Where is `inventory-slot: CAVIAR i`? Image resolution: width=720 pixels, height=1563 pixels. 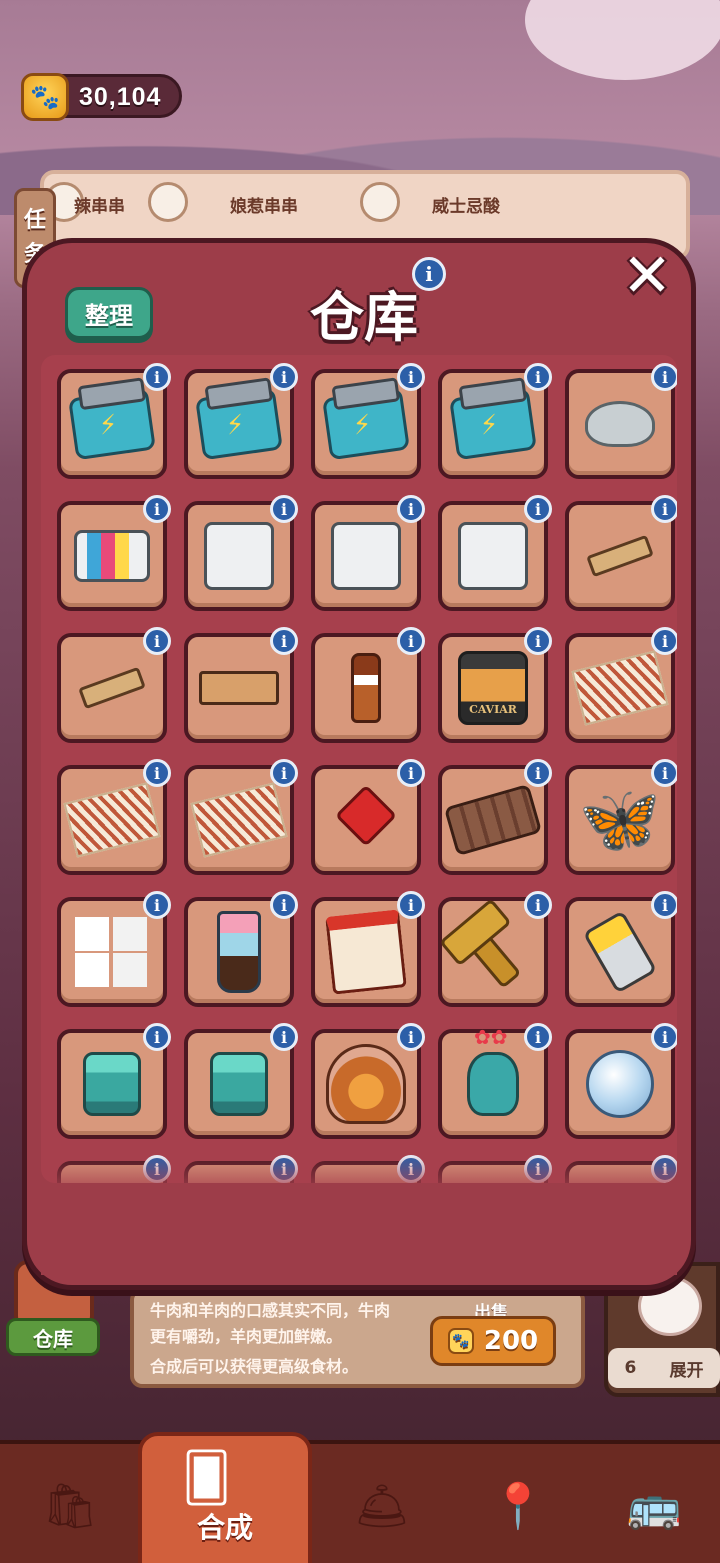
inventory-slot: CAVIAR i is located at coordinates (495, 685).